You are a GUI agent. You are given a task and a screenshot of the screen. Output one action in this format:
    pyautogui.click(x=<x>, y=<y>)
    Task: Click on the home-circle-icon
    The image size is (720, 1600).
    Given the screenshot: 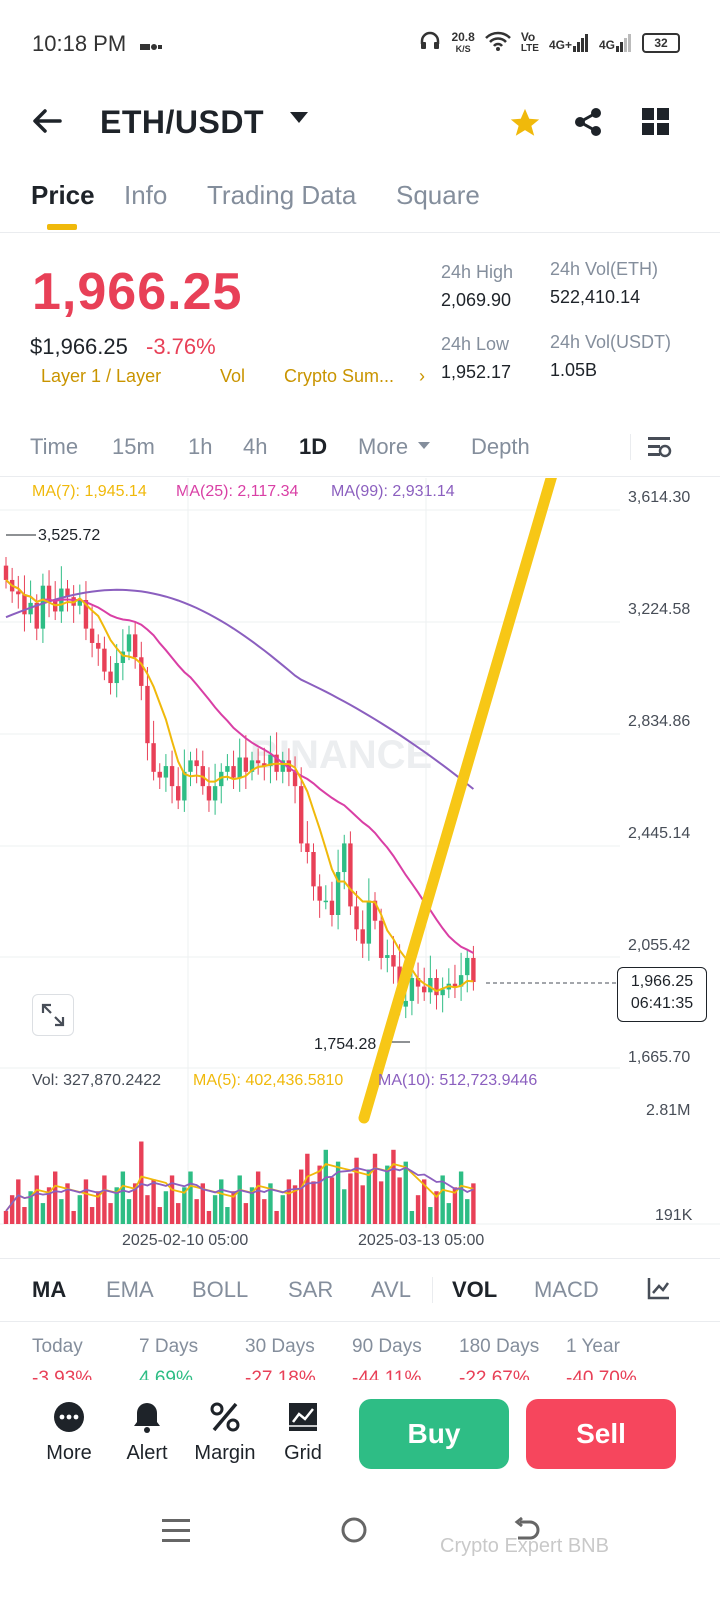 What is the action you would take?
    pyautogui.click(x=354, y=1532)
    